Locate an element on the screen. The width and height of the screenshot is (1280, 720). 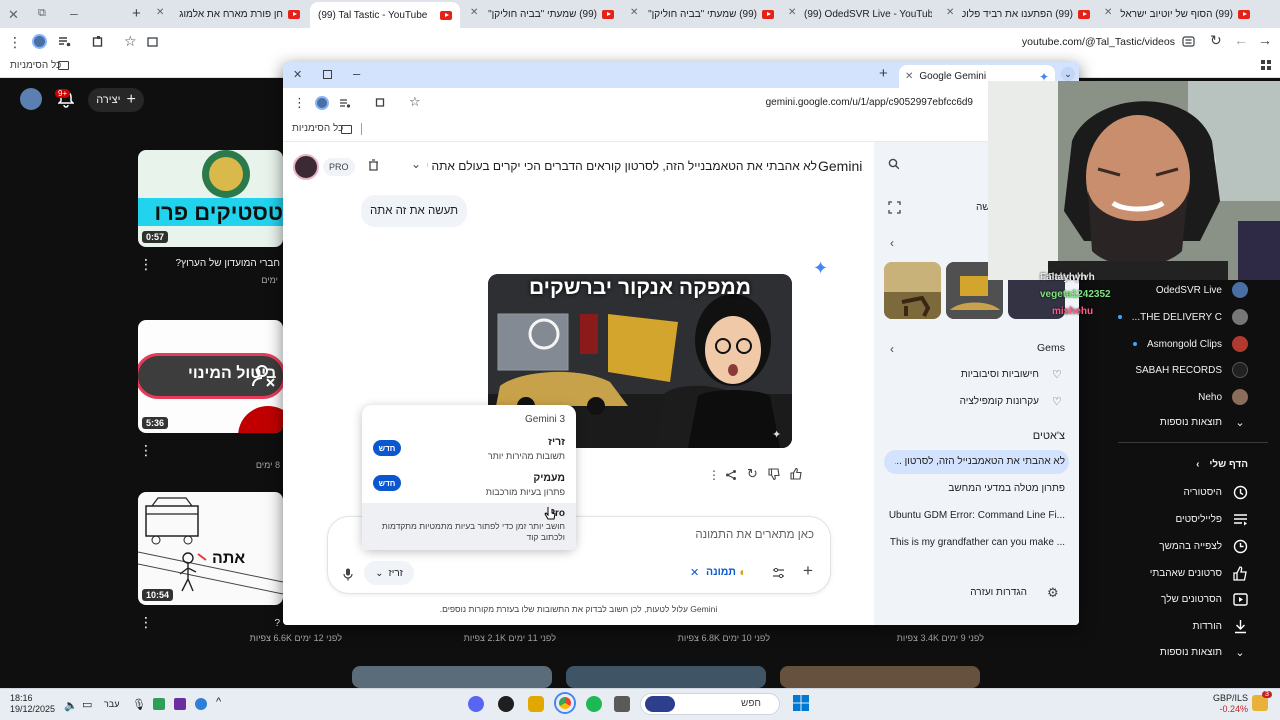
tab-2: (99) שמעתי "בביה חוליקן" למט is located at coordinates (550, 14).